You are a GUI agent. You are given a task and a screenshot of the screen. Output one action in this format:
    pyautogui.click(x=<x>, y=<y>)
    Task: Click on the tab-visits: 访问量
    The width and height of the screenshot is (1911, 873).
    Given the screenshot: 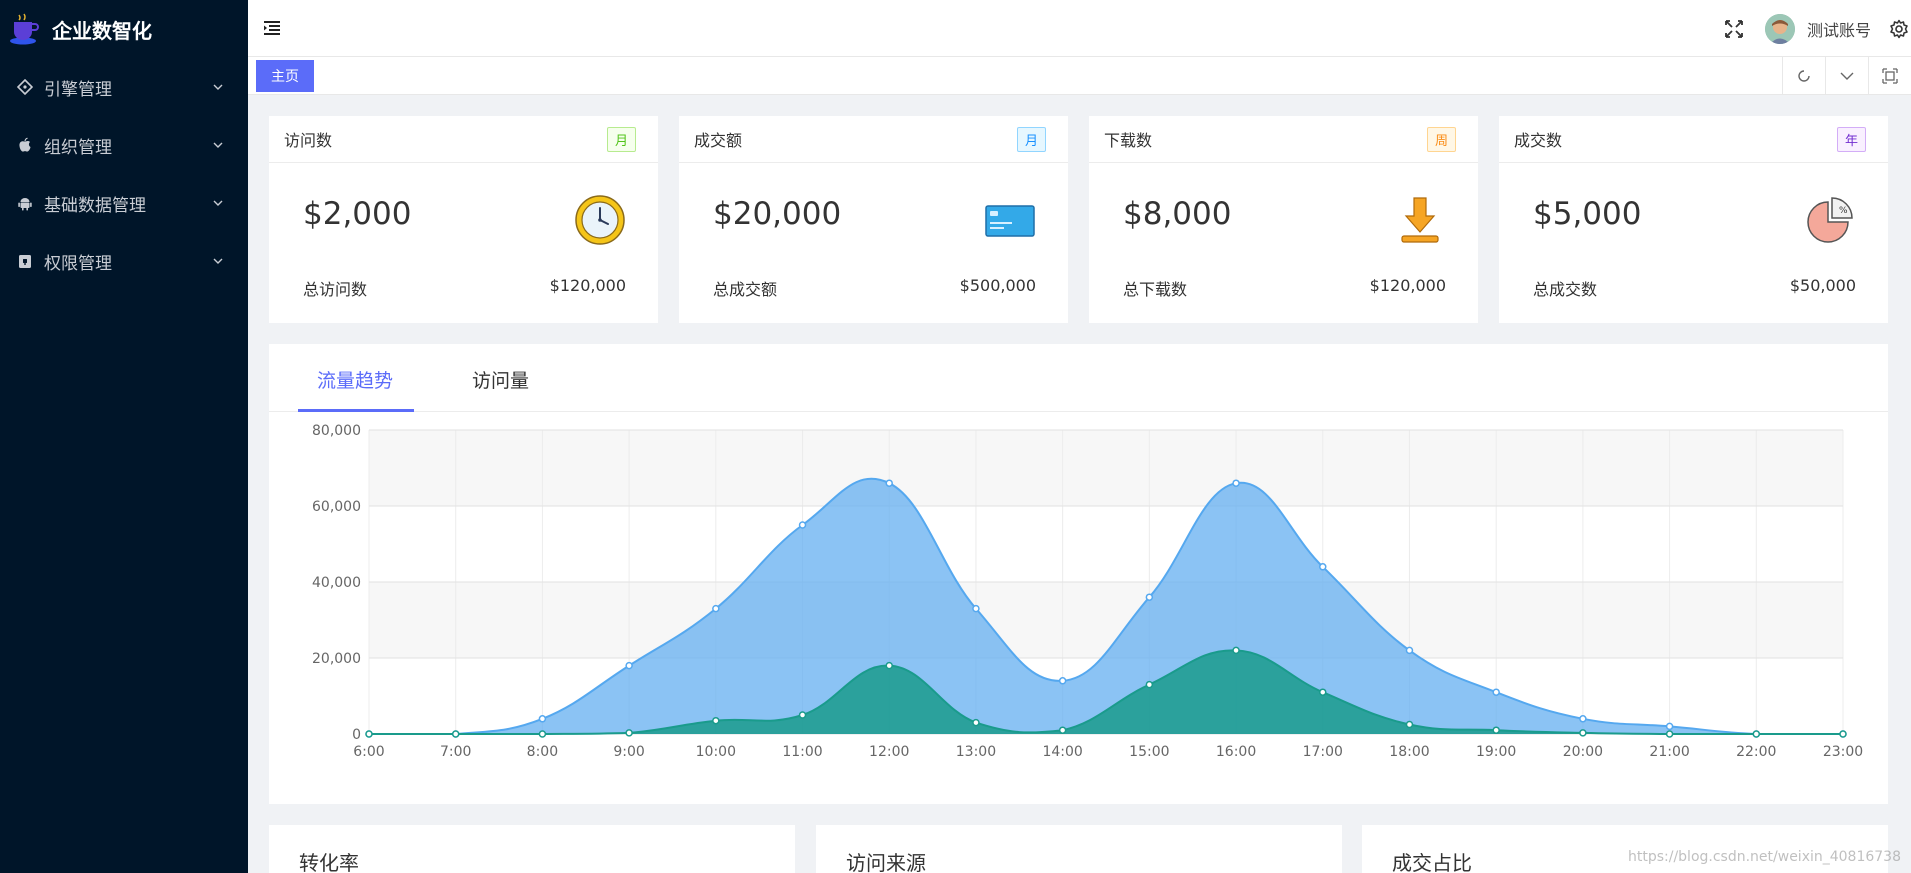 What is the action you would take?
    pyautogui.click(x=500, y=379)
    